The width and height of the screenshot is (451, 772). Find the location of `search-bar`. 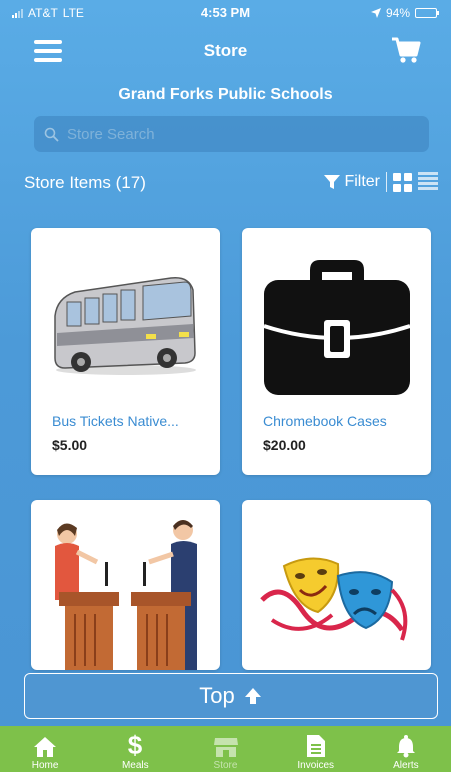

search-bar is located at coordinates (231, 134).